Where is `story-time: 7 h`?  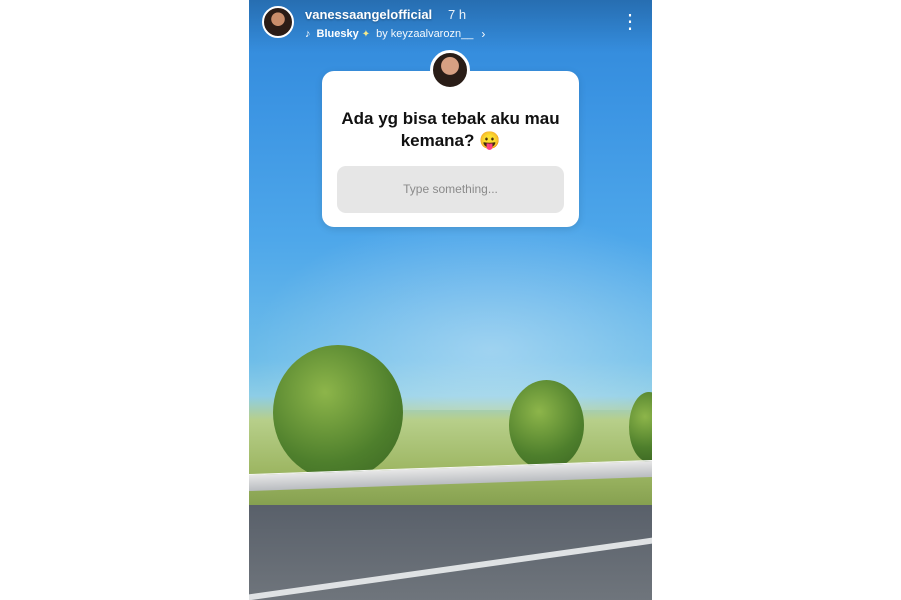
story-time: 7 h is located at coordinates (457, 14).